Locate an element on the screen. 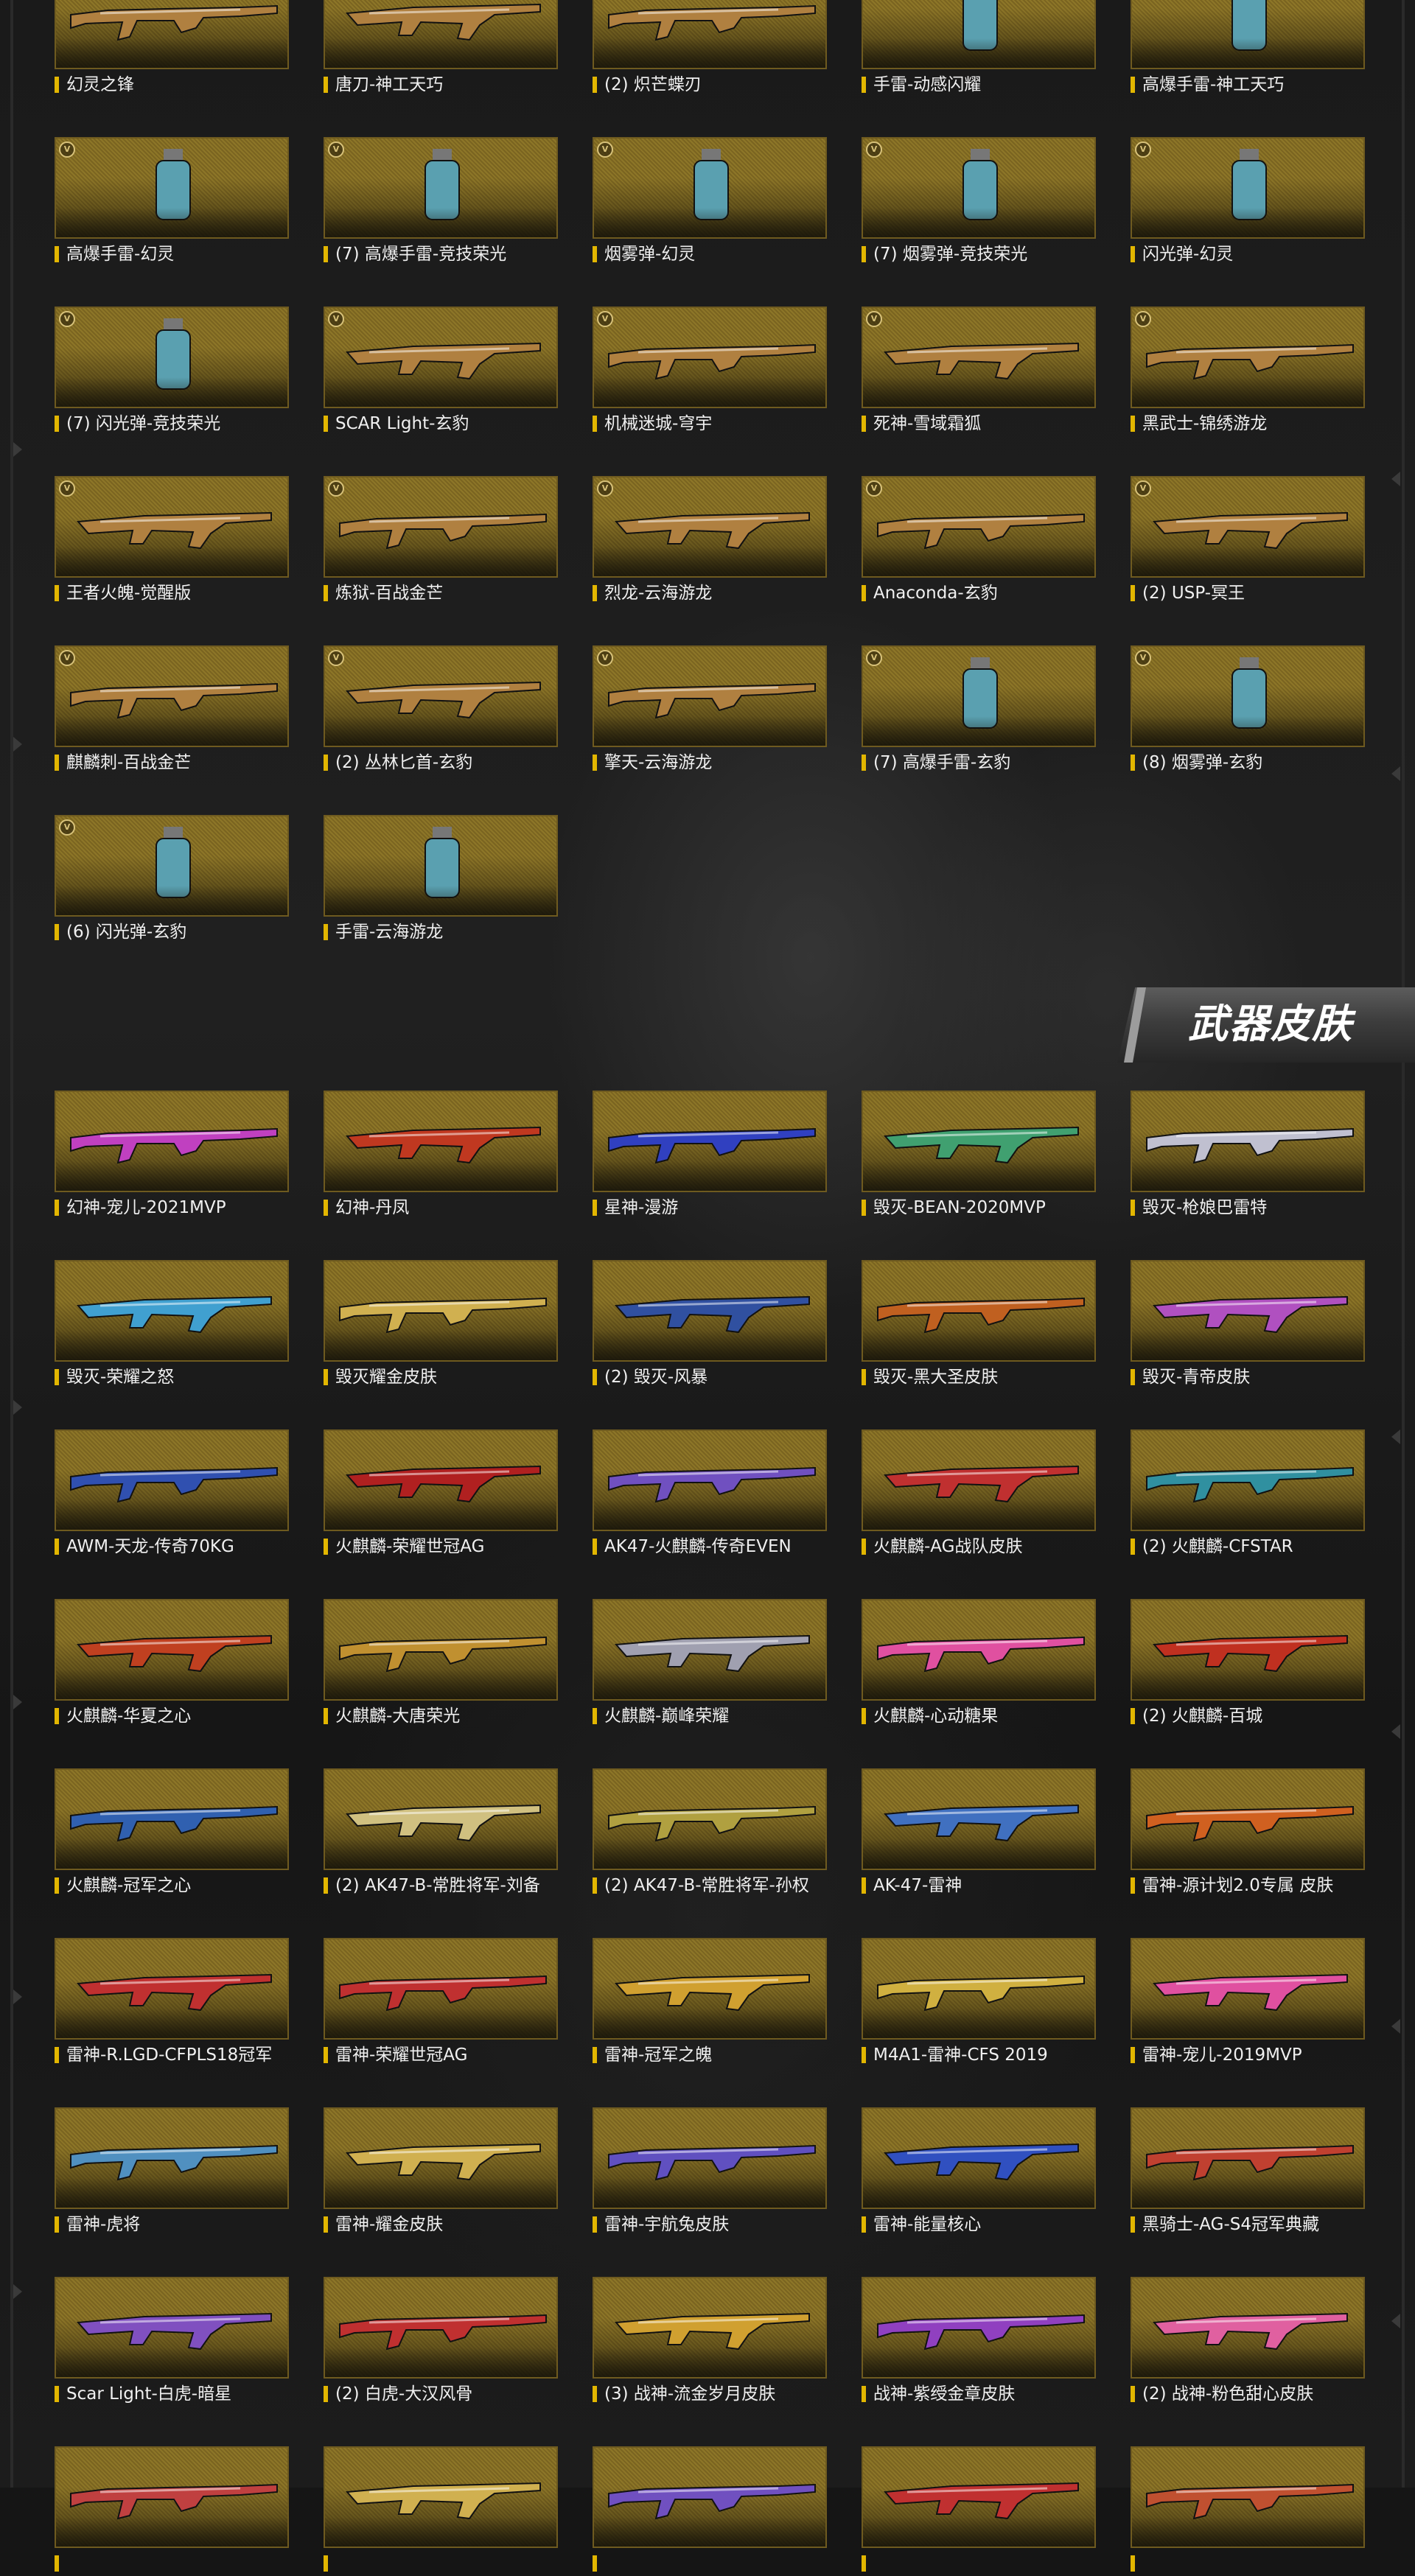  equipment-item: V 死神-雪域霜狐 is located at coordinates (979, 371).